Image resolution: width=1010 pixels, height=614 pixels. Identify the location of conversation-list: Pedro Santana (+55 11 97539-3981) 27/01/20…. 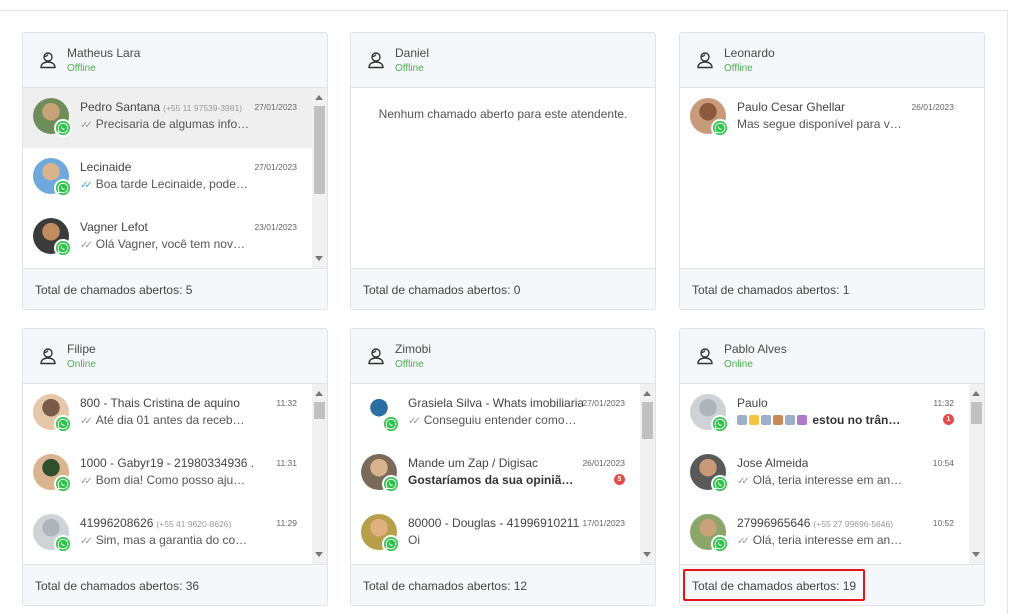
(175, 178).